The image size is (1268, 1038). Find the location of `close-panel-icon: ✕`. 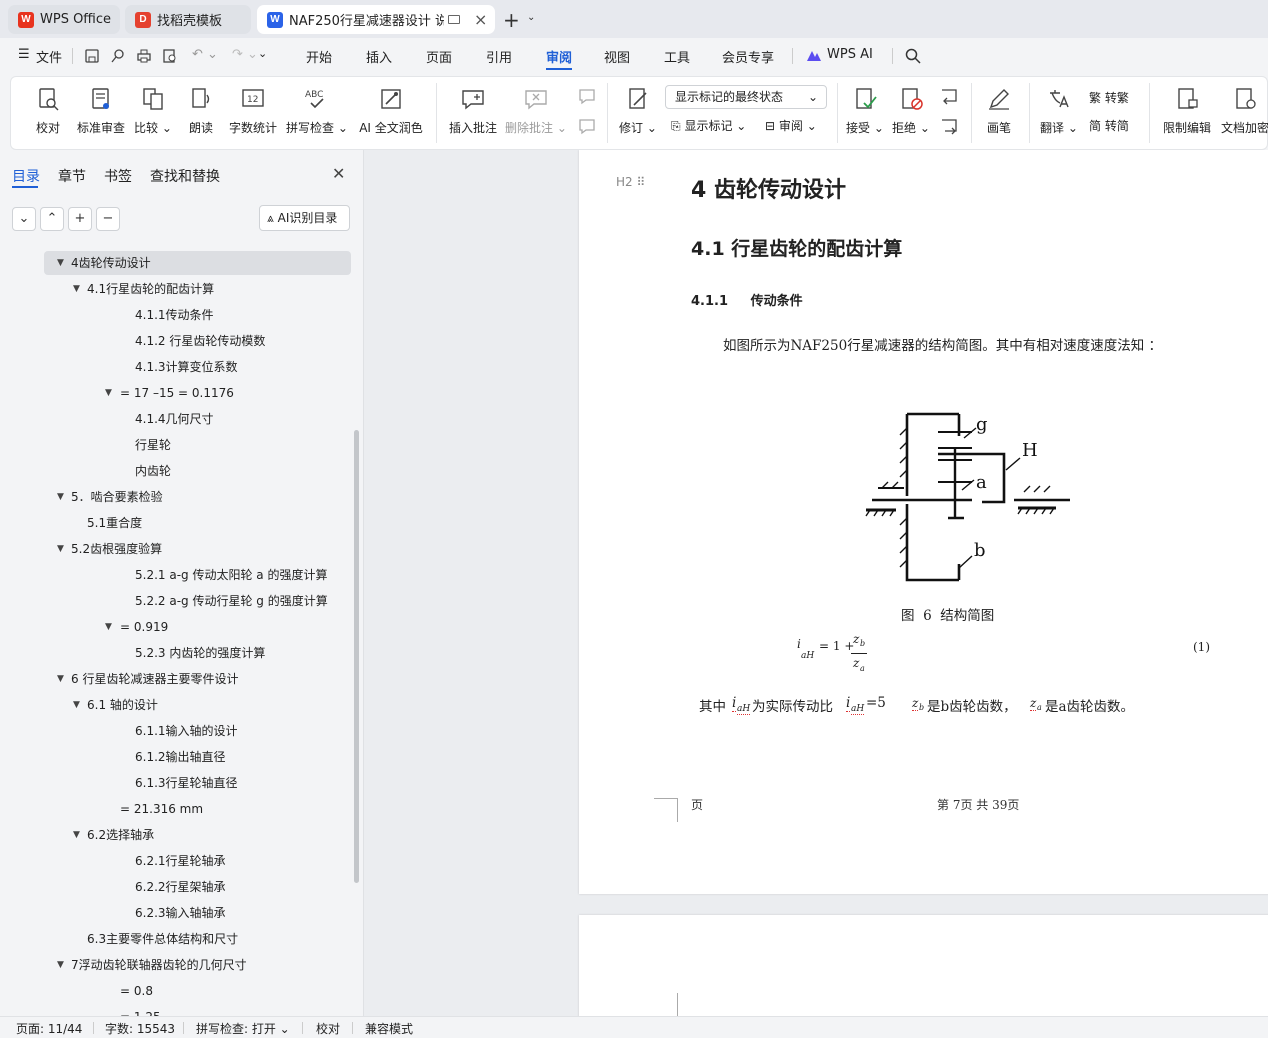

close-panel-icon: ✕ is located at coordinates (338, 173).